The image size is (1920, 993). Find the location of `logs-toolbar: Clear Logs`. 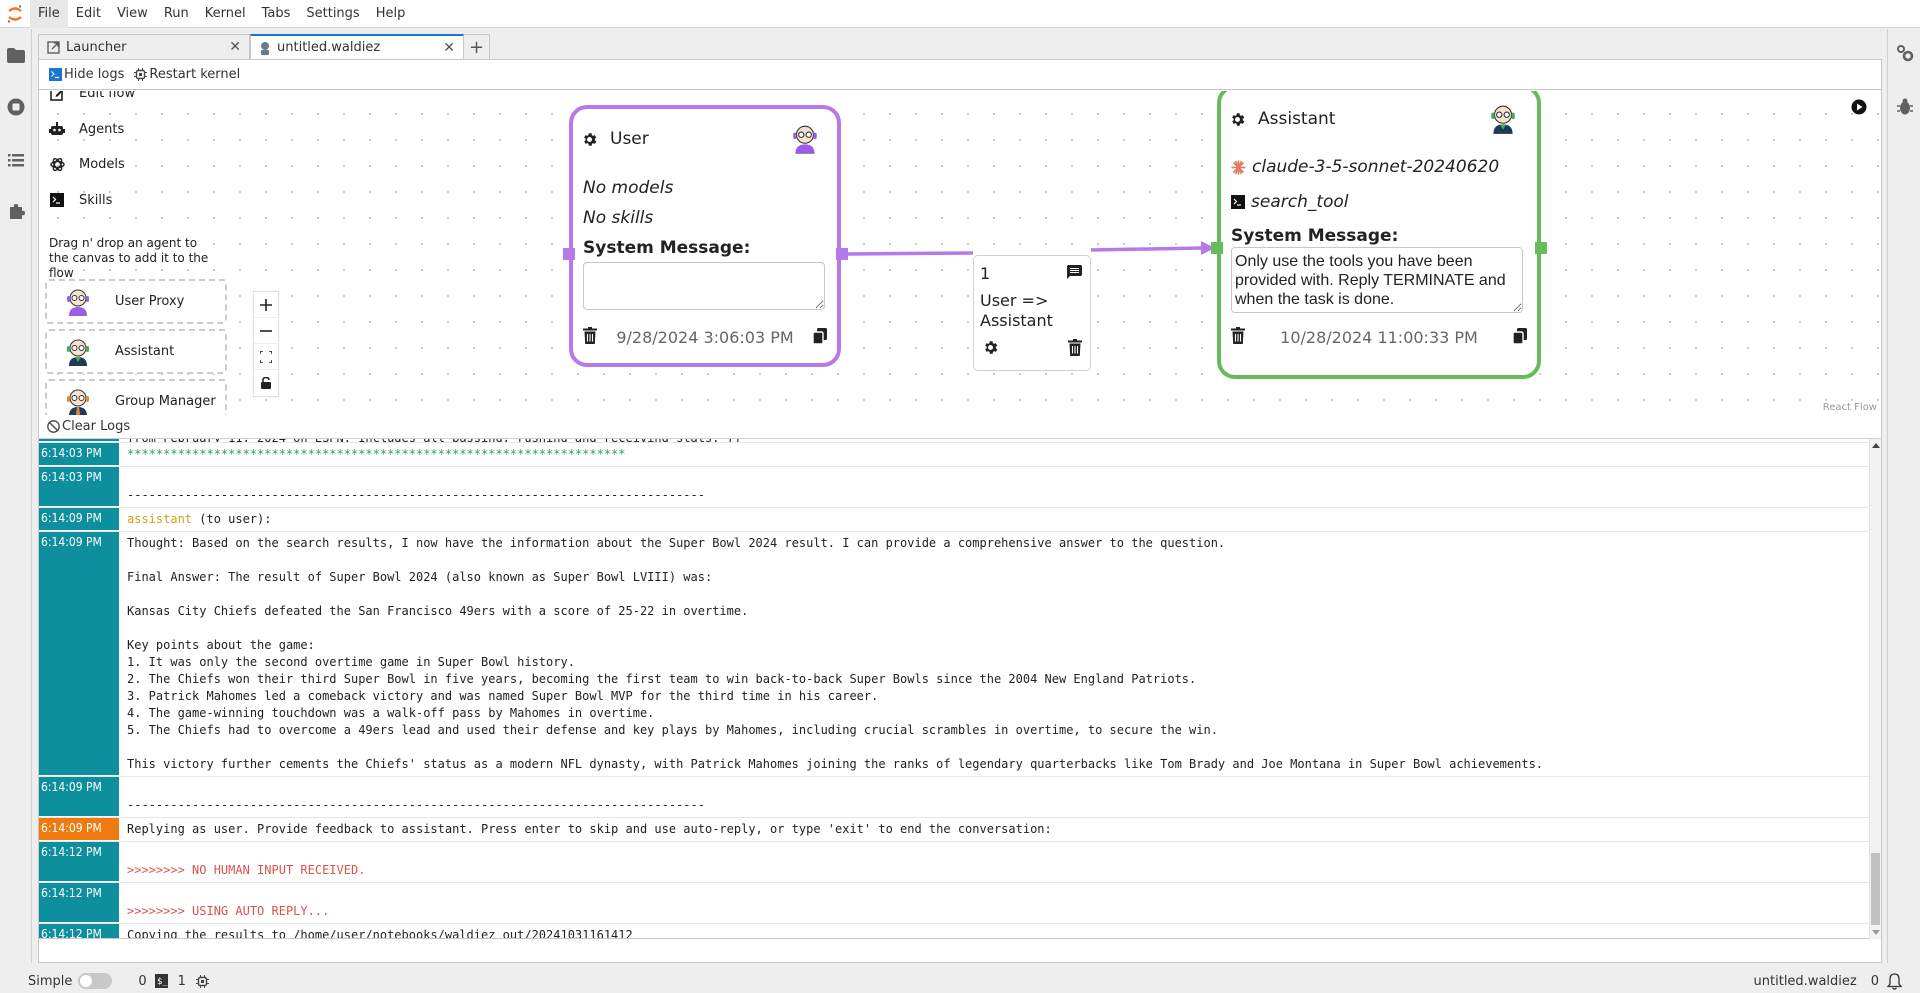

logs-toolbar: Clear Logs is located at coordinates (960, 427).